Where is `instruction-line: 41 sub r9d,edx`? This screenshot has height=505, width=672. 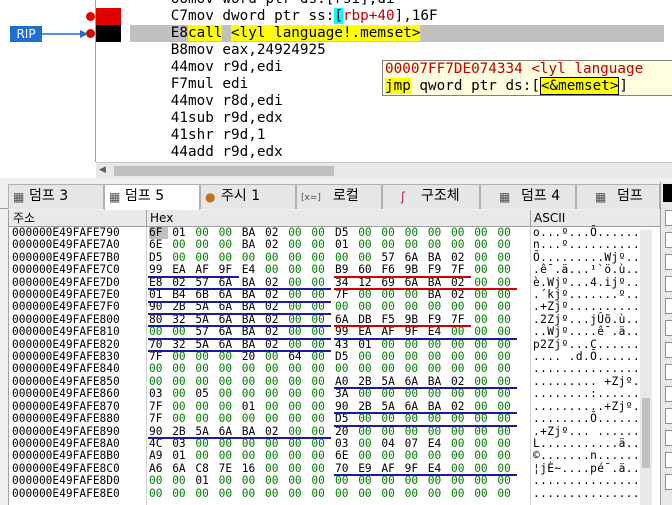 instruction-line: 41 sub r9d,edx is located at coordinates (397, 118).